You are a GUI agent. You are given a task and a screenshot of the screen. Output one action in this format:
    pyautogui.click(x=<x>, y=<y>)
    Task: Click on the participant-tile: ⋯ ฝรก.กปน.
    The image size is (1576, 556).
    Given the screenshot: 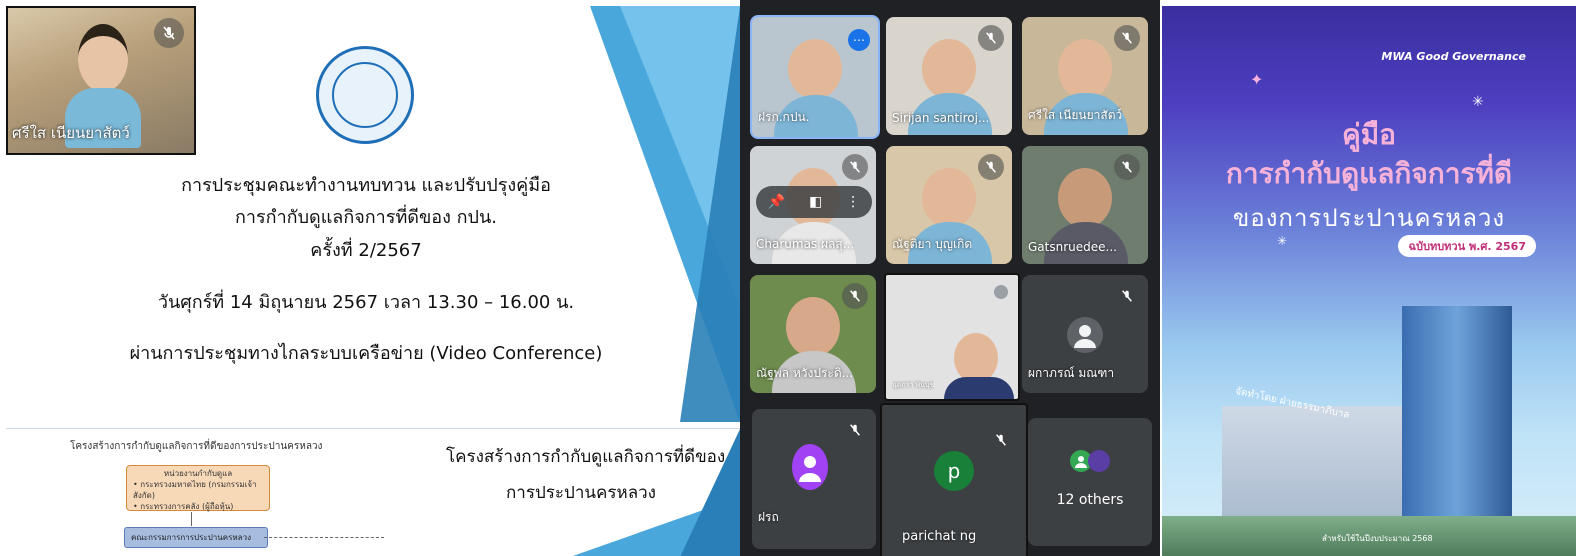 What is the action you would take?
    pyautogui.click(x=815, y=77)
    